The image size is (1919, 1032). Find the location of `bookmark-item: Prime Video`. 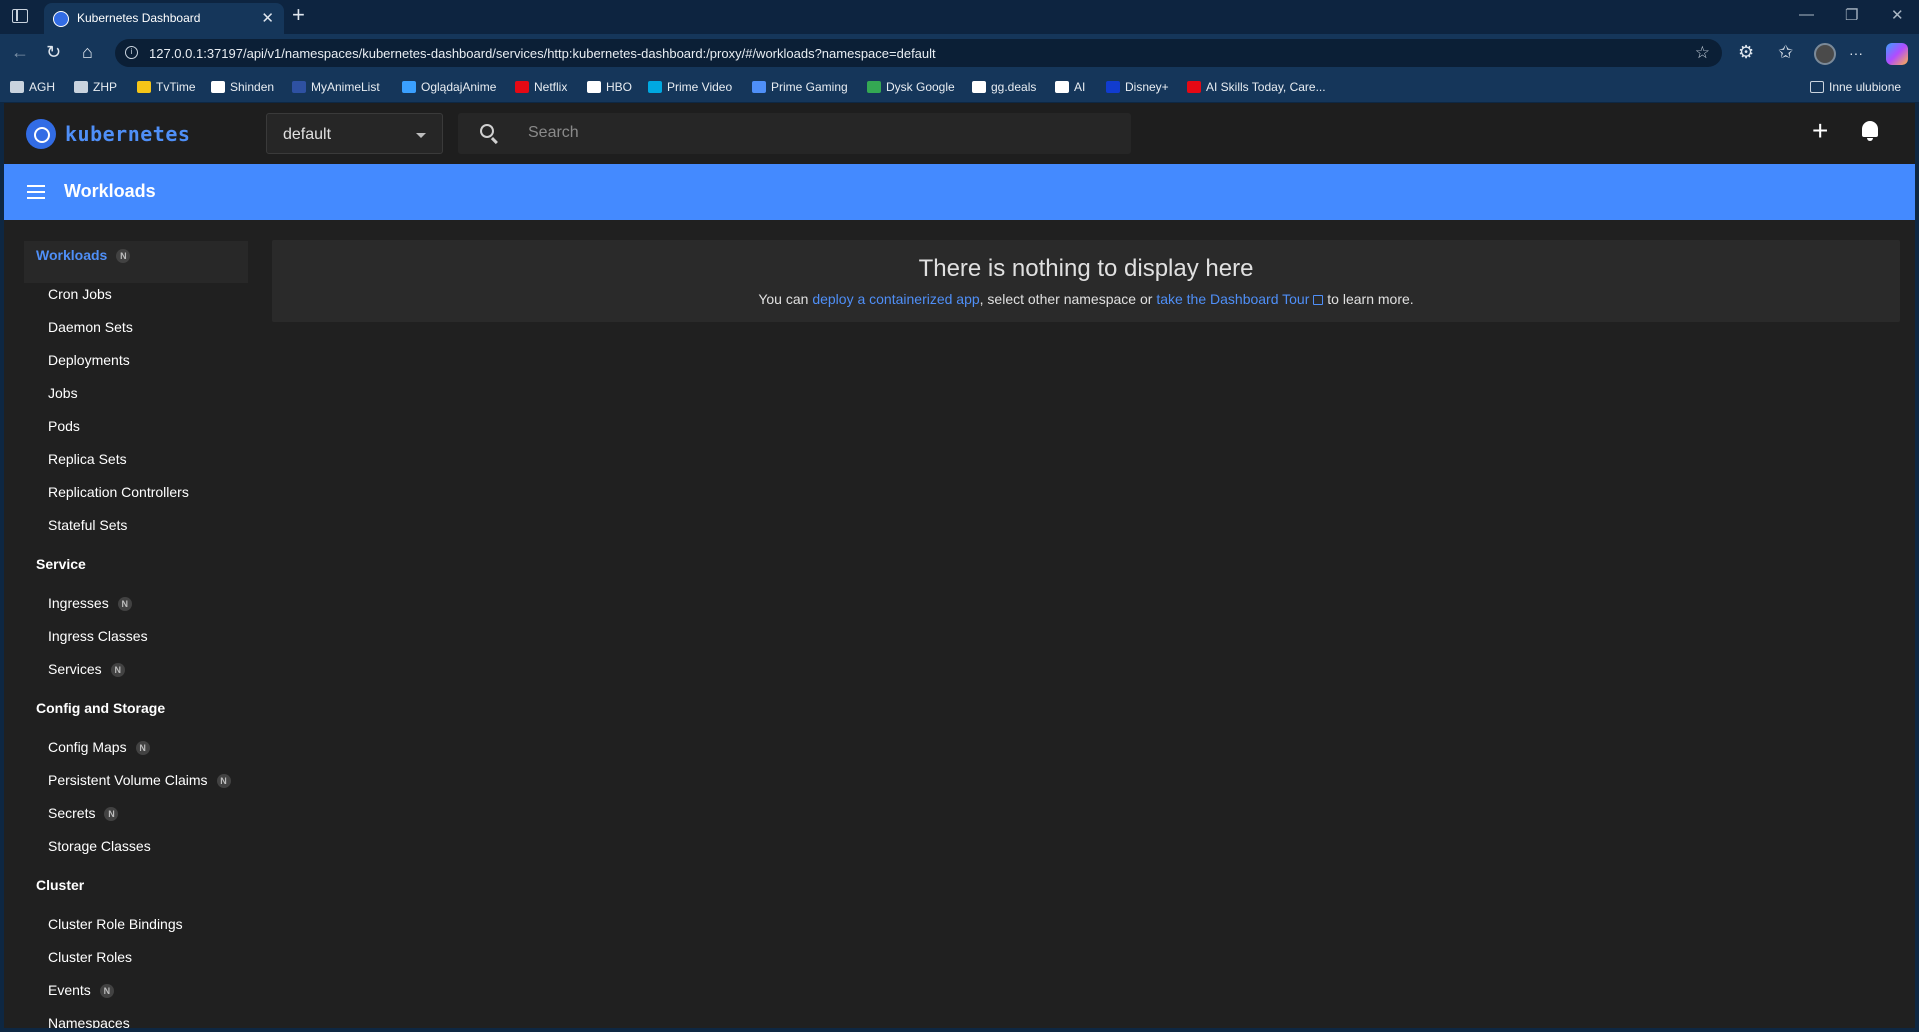

bookmark-item: Prime Video is located at coordinates (690, 87).